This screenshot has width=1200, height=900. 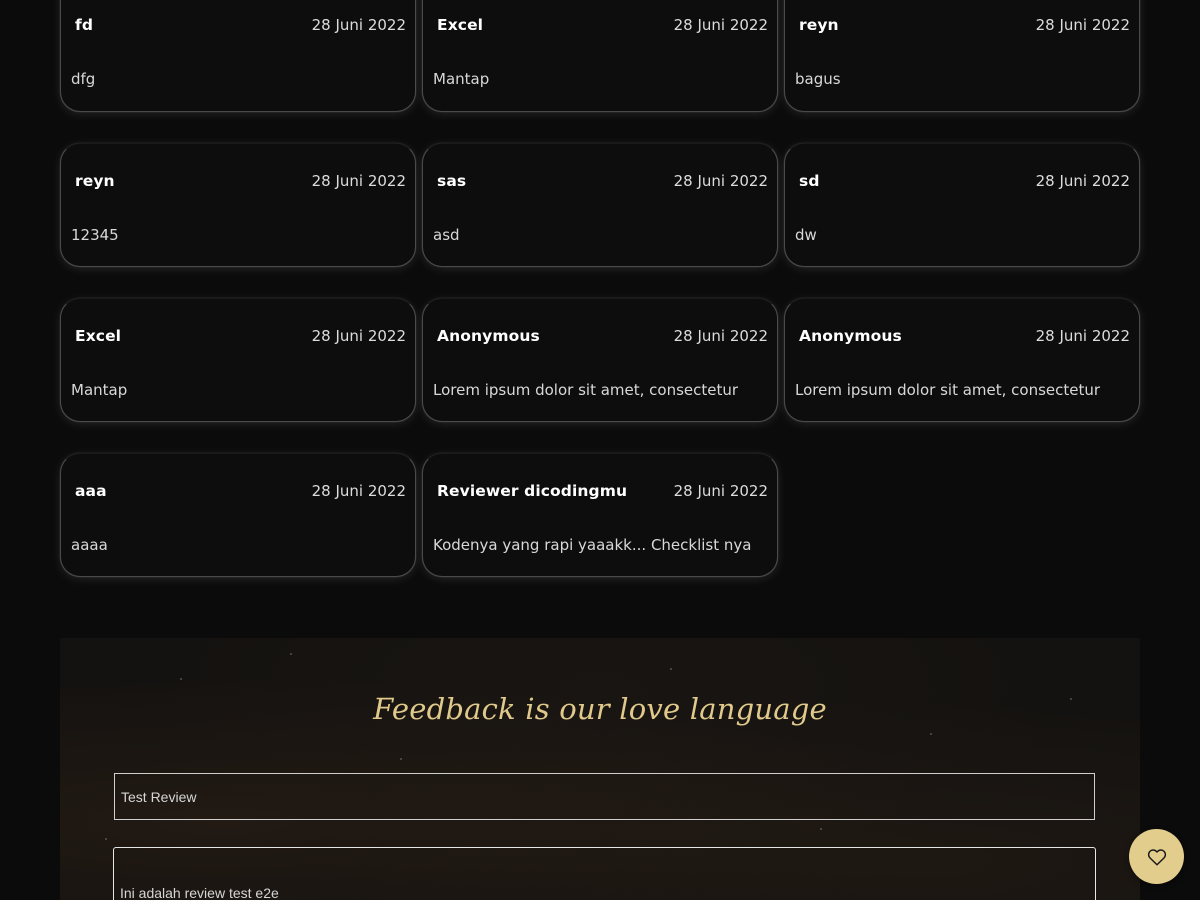 What do you see at coordinates (95, 235) in the screenshot?
I see `review-text: 12345` at bounding box center [95, 235].